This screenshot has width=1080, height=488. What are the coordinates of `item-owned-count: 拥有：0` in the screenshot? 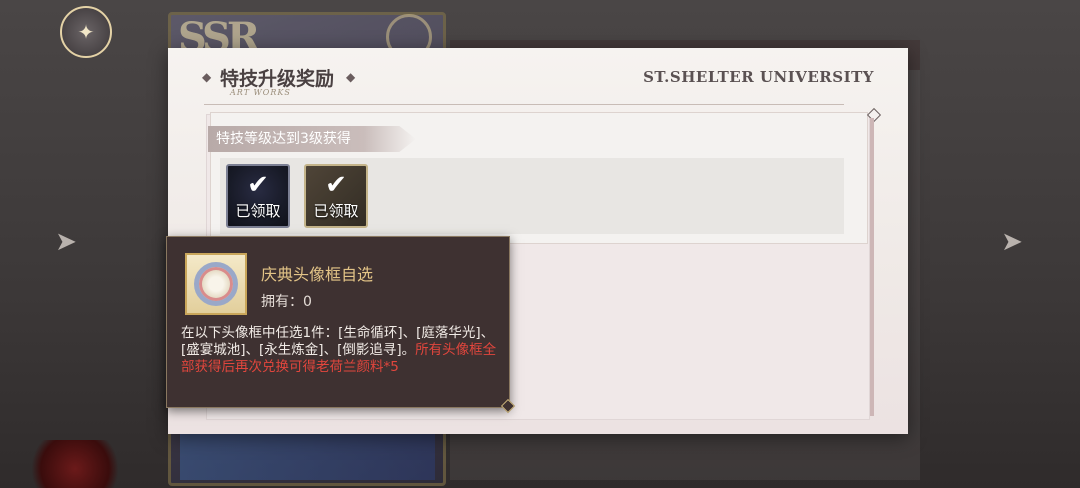 It's located at (286, 302).